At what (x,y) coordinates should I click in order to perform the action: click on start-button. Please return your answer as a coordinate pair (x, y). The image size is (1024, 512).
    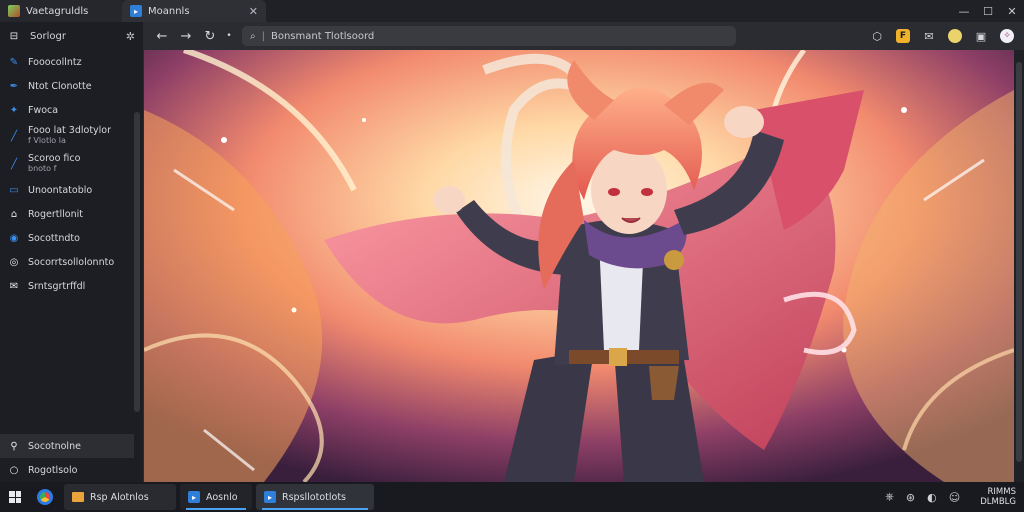
    Looking at the image, I should click on (15, 497).